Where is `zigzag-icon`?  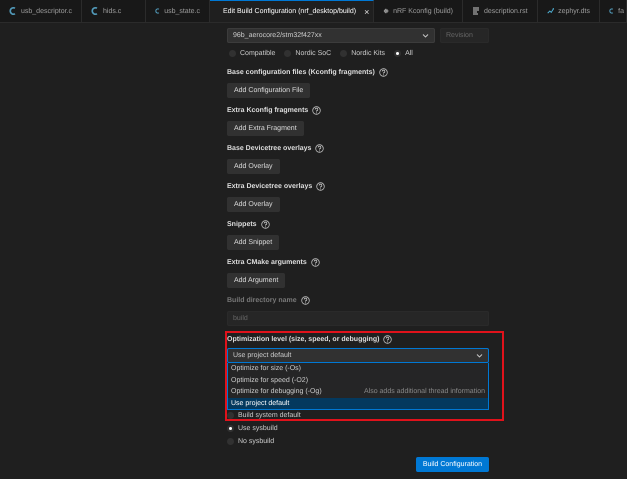 zigzag-icon is located at coordinates (550, 11).